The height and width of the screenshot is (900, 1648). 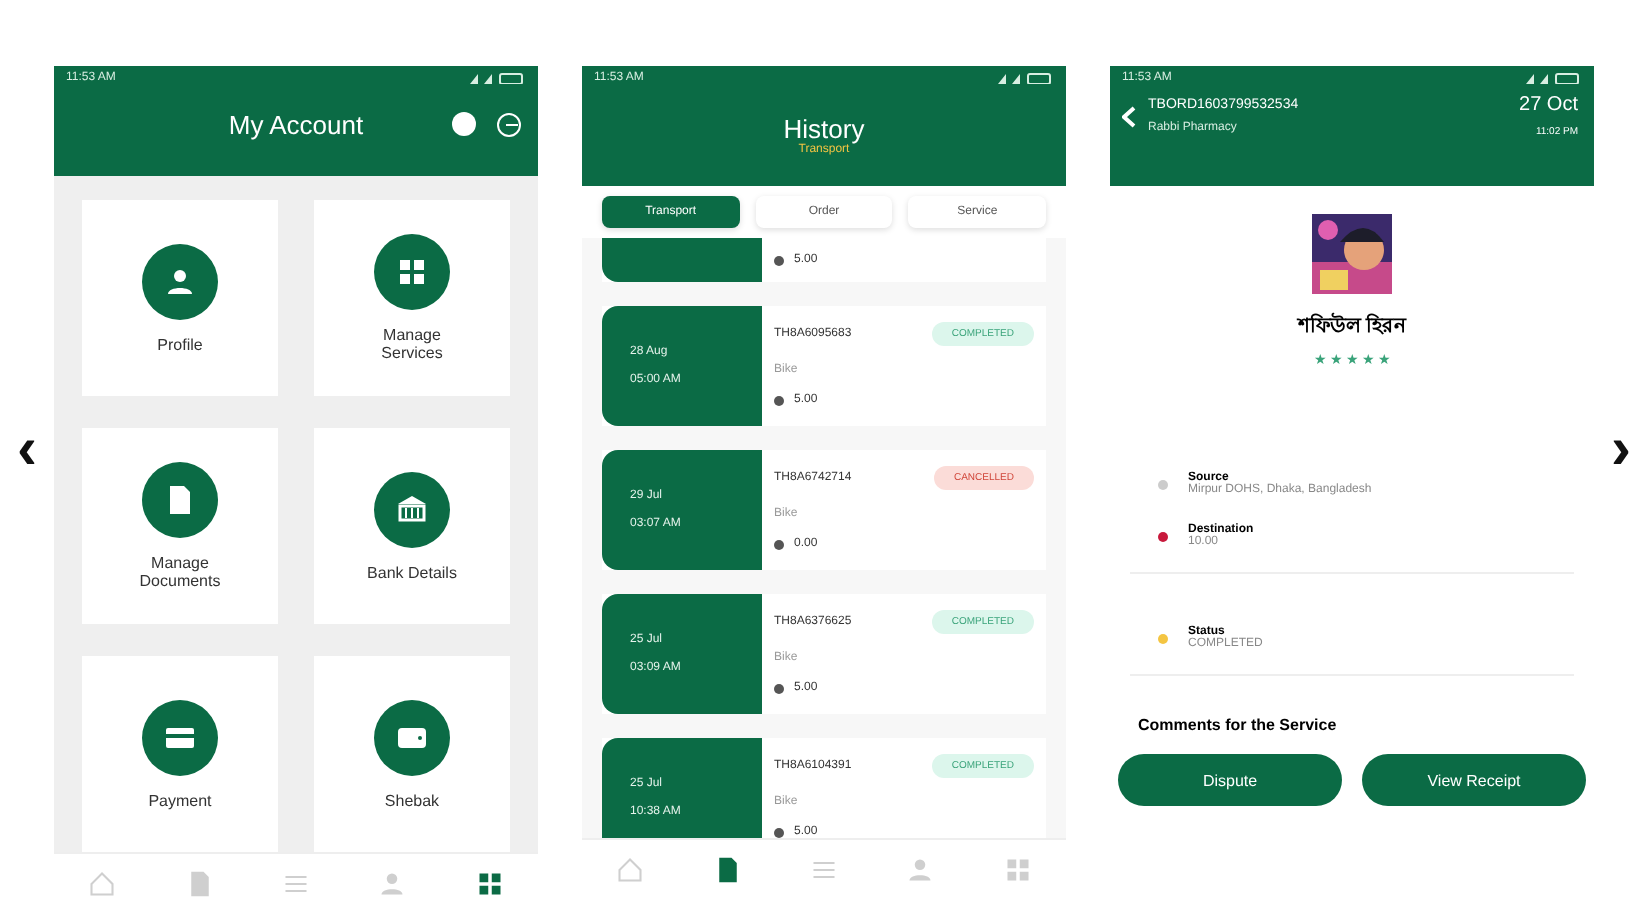 What do you see at coordinates (1548, 105) in the screenshot?
I see `order-date: 27 Oct` at bounding box center [1548, 105].